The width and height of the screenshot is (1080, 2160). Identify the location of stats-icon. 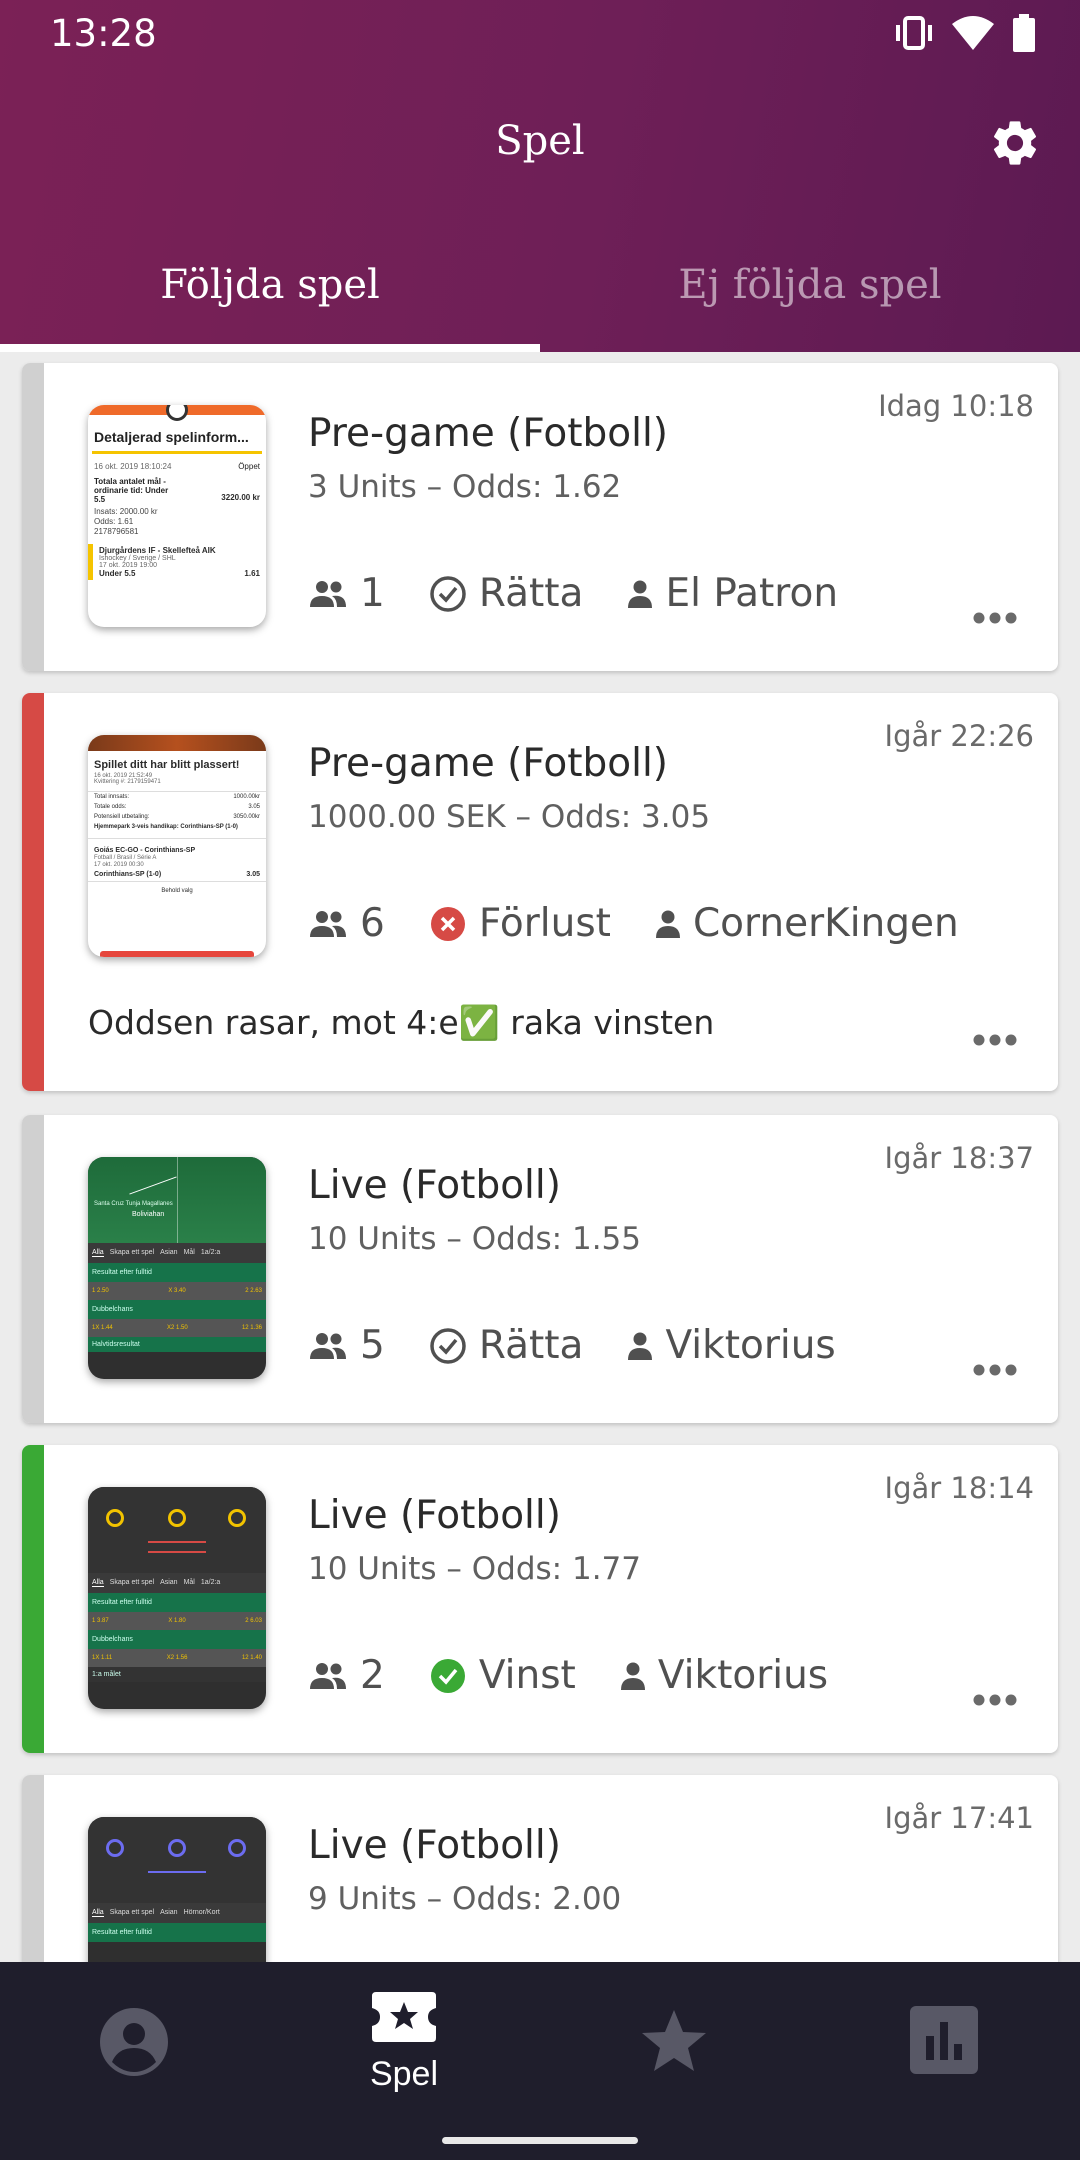
(944, 2040).